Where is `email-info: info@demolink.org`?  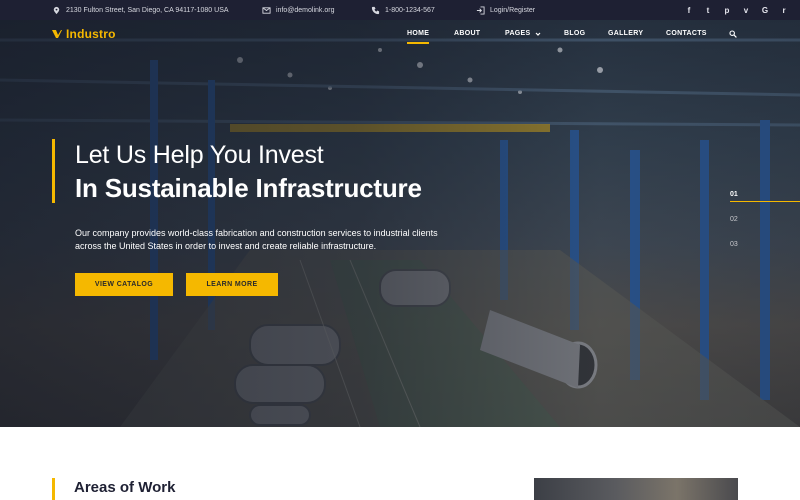
email-info: info@demolink.org is located at coordinates (298, 10).